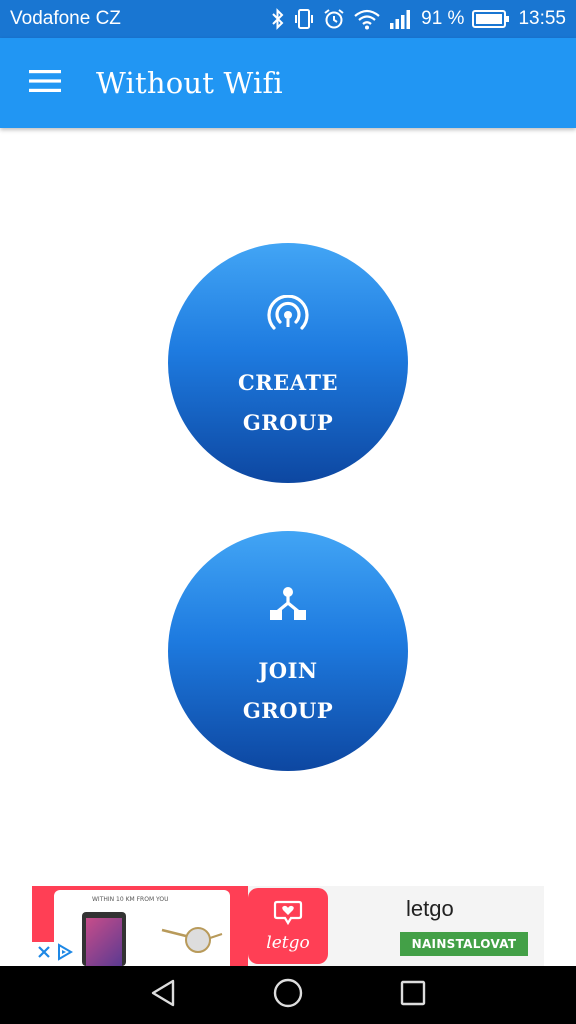 Image resolution: width=576 pixels, height=1024 pixels. I want to click on battery-icon, so click(491, 19).